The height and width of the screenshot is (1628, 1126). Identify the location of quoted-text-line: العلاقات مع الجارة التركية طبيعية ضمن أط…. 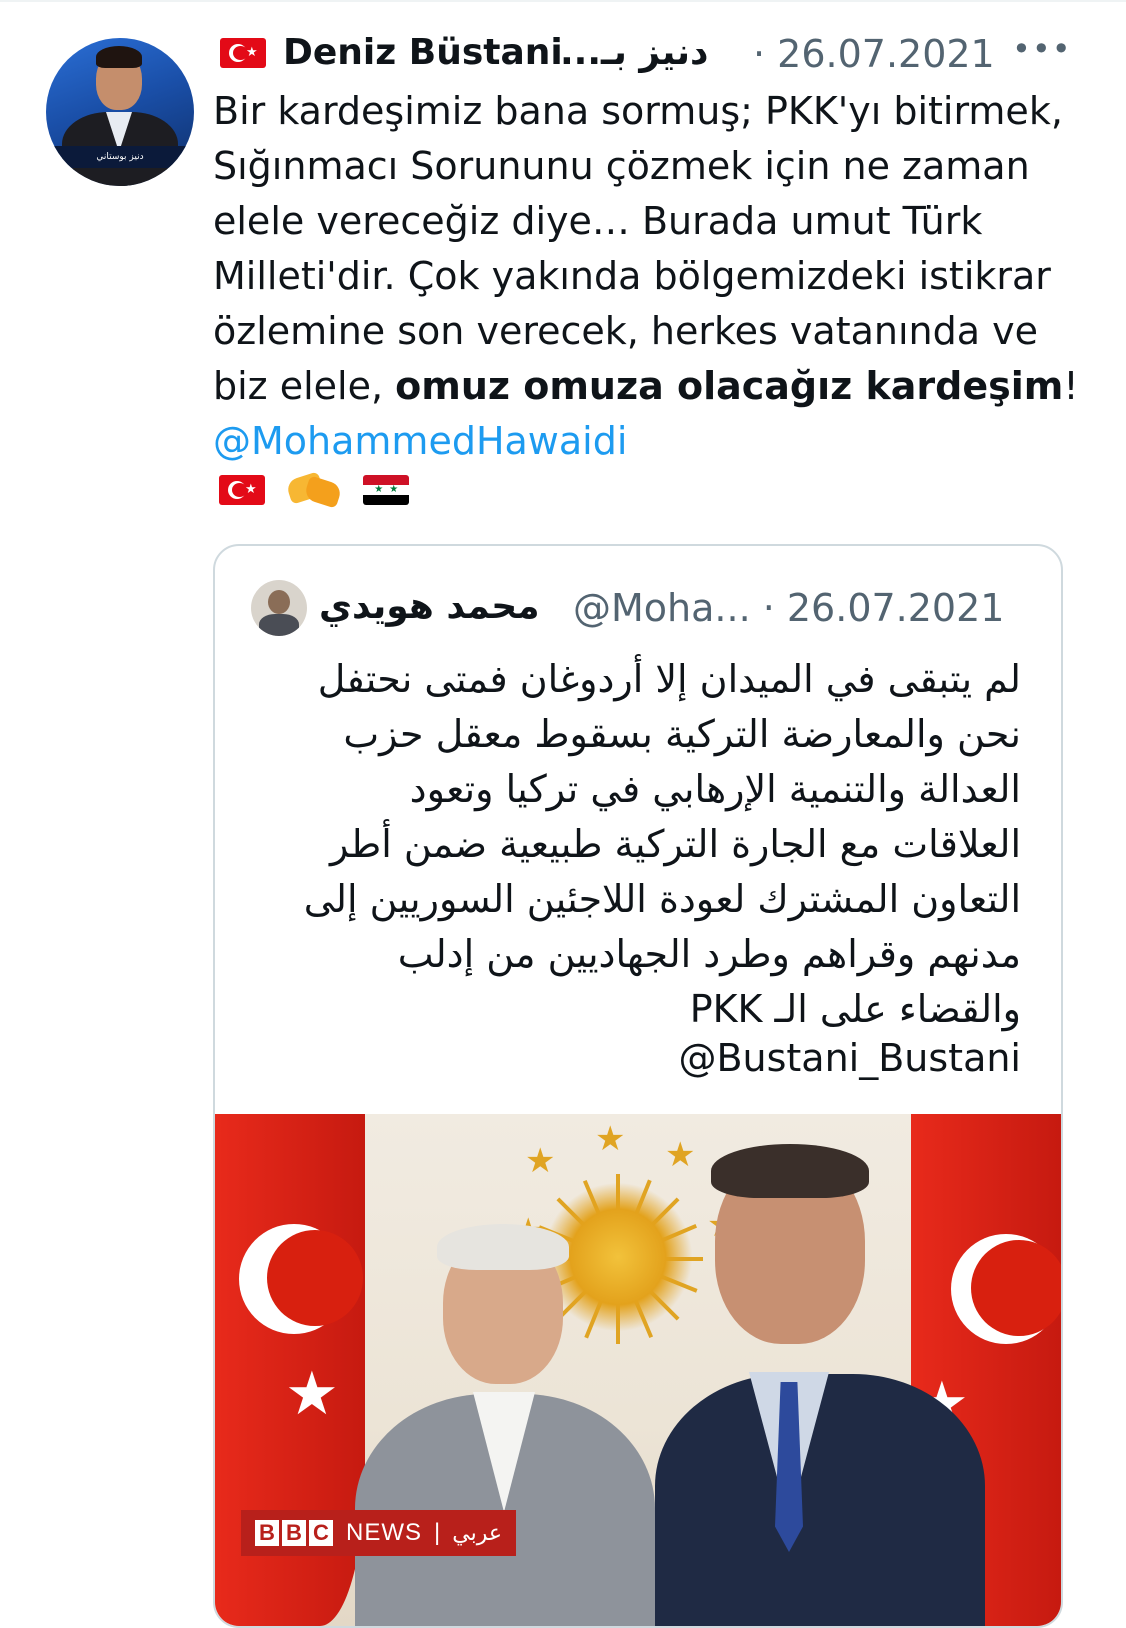
(675, 844).